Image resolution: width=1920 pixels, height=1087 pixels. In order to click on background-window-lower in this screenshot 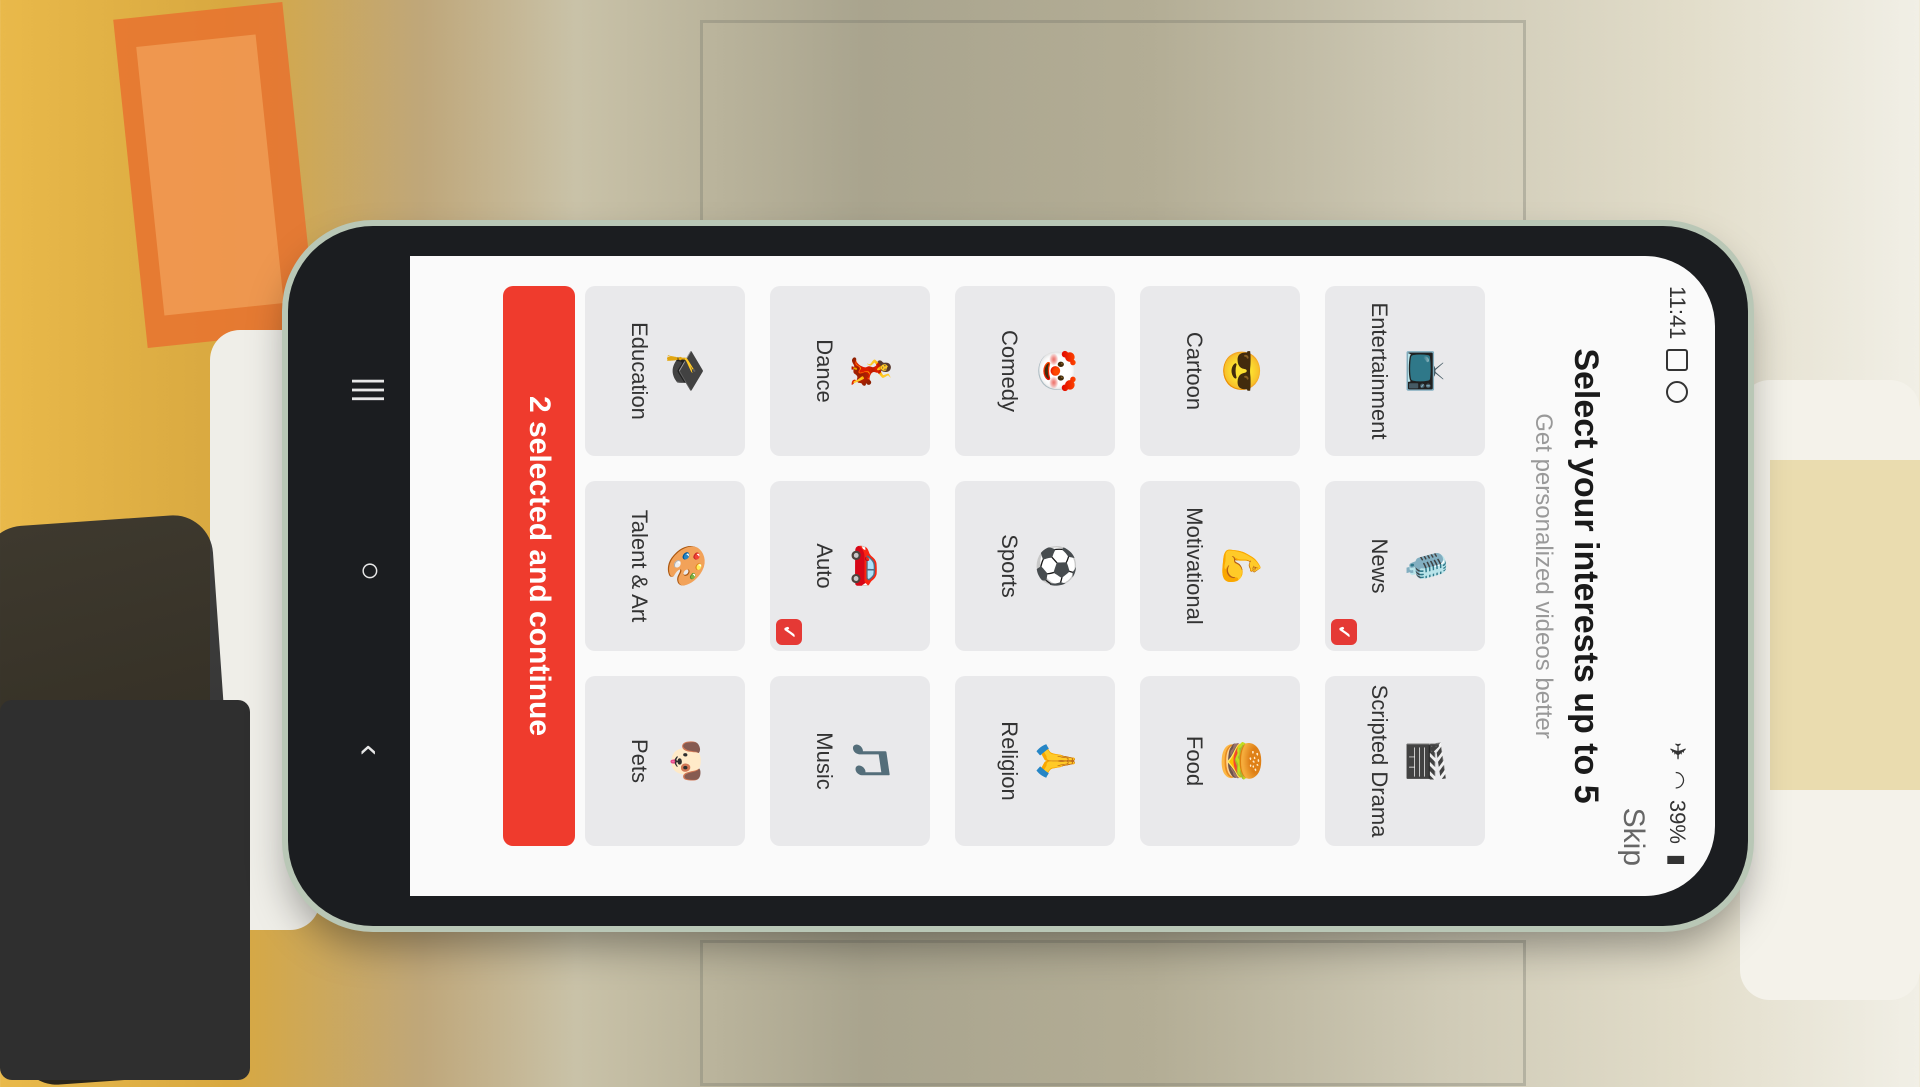, I will do `click(1113, 1013)`.